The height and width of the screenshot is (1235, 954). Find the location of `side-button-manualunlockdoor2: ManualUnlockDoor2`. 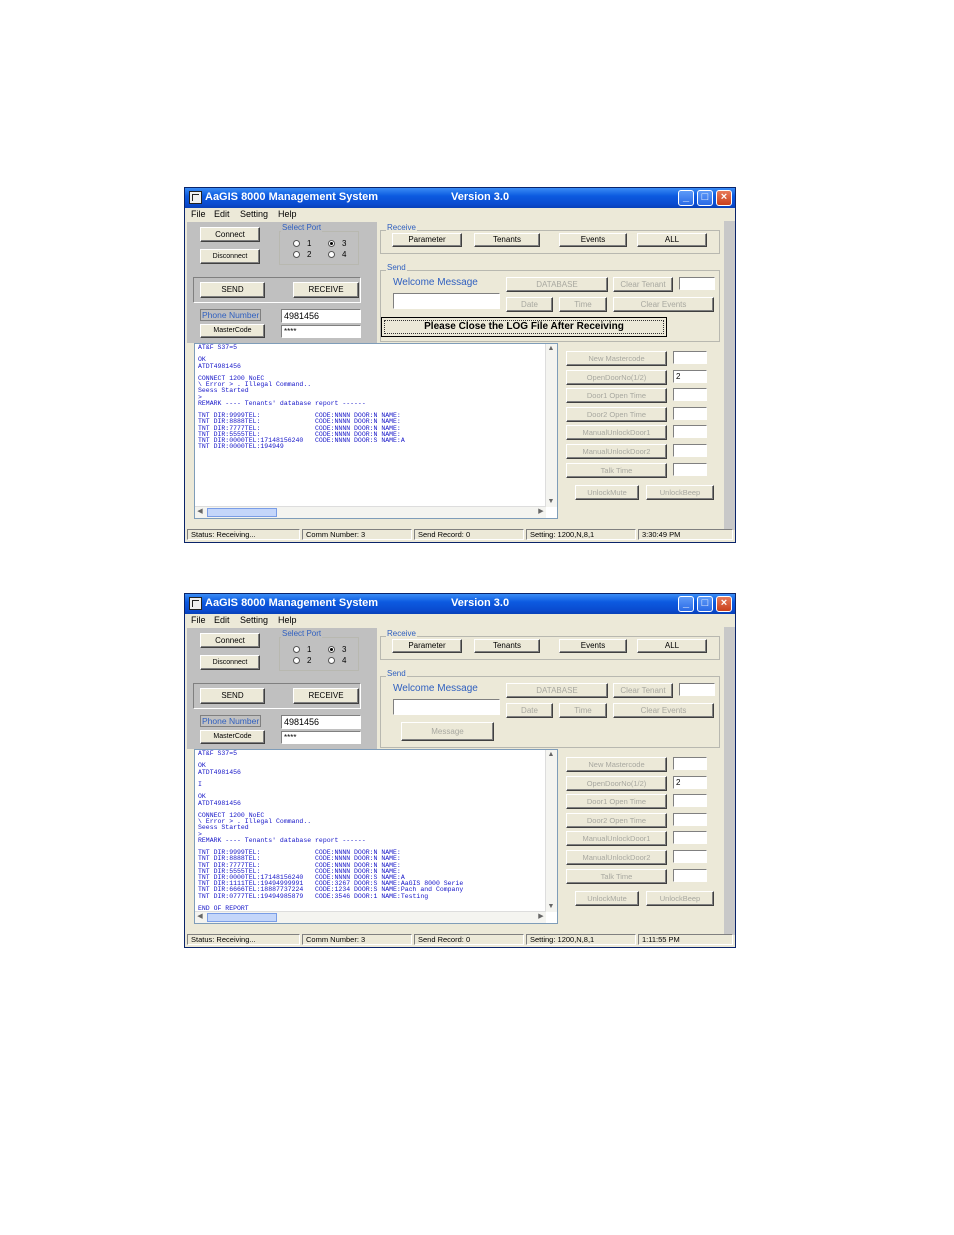

side-button-manualunlockdoor2: ManualUnlockDoor2 is located at coordinates (616, 451).